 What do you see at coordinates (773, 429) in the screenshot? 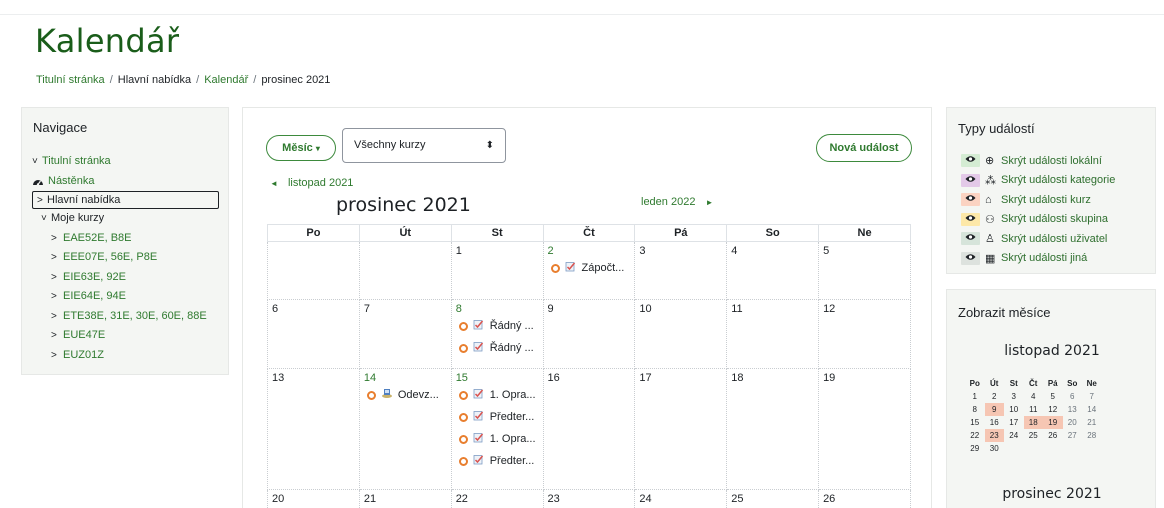
I see `calendar-day-cell: 18` at bounding box center [773, 429].